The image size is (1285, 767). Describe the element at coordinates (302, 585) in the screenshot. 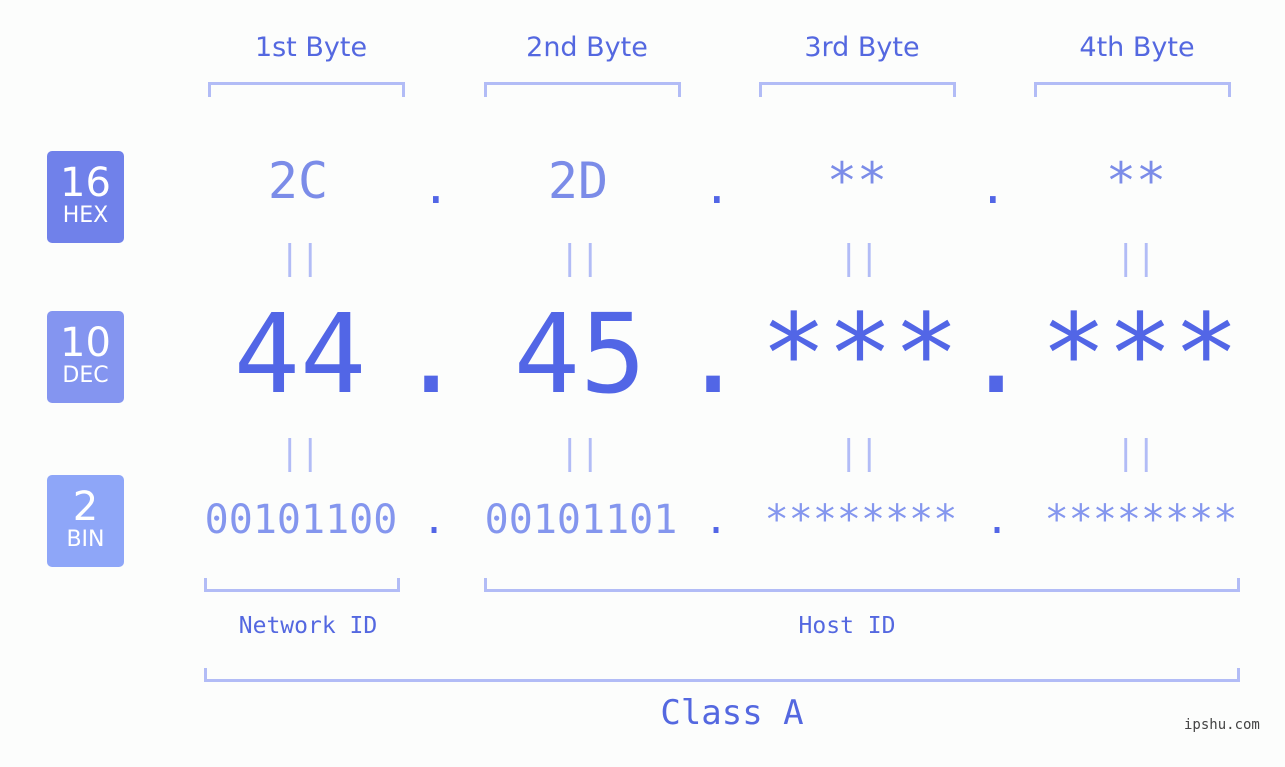

I see `network-id-bracket` at that location.